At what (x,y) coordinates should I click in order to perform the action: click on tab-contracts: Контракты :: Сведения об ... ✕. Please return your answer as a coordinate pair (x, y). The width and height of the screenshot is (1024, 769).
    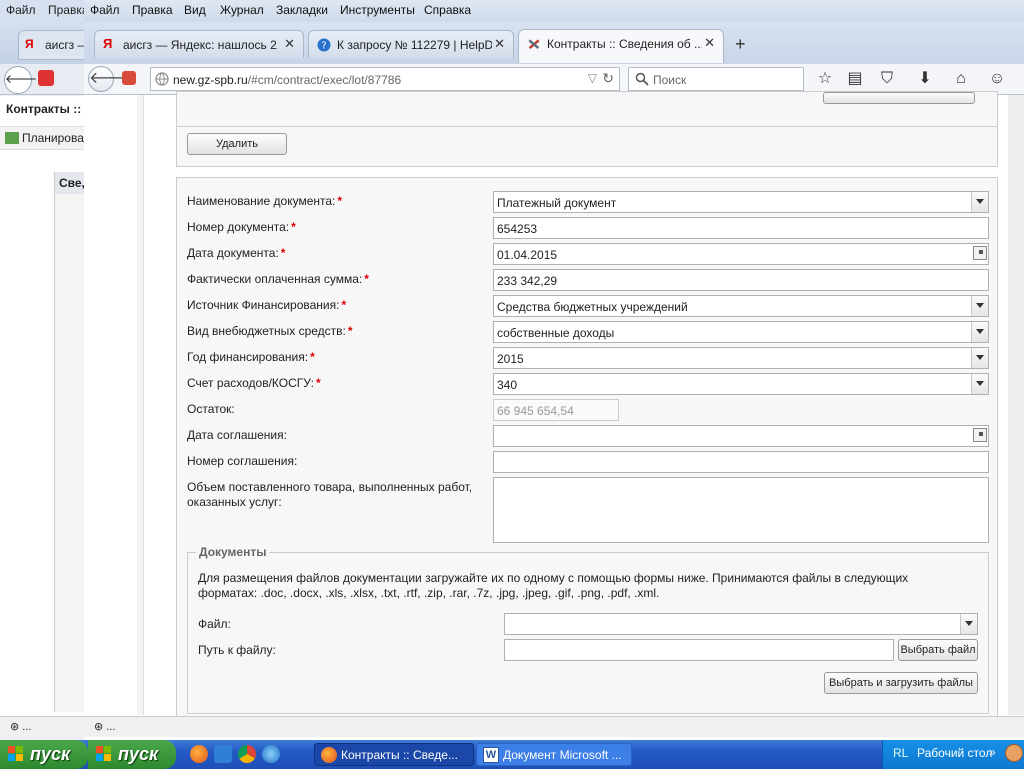
    Looking at the image, I should click on (621, 46).